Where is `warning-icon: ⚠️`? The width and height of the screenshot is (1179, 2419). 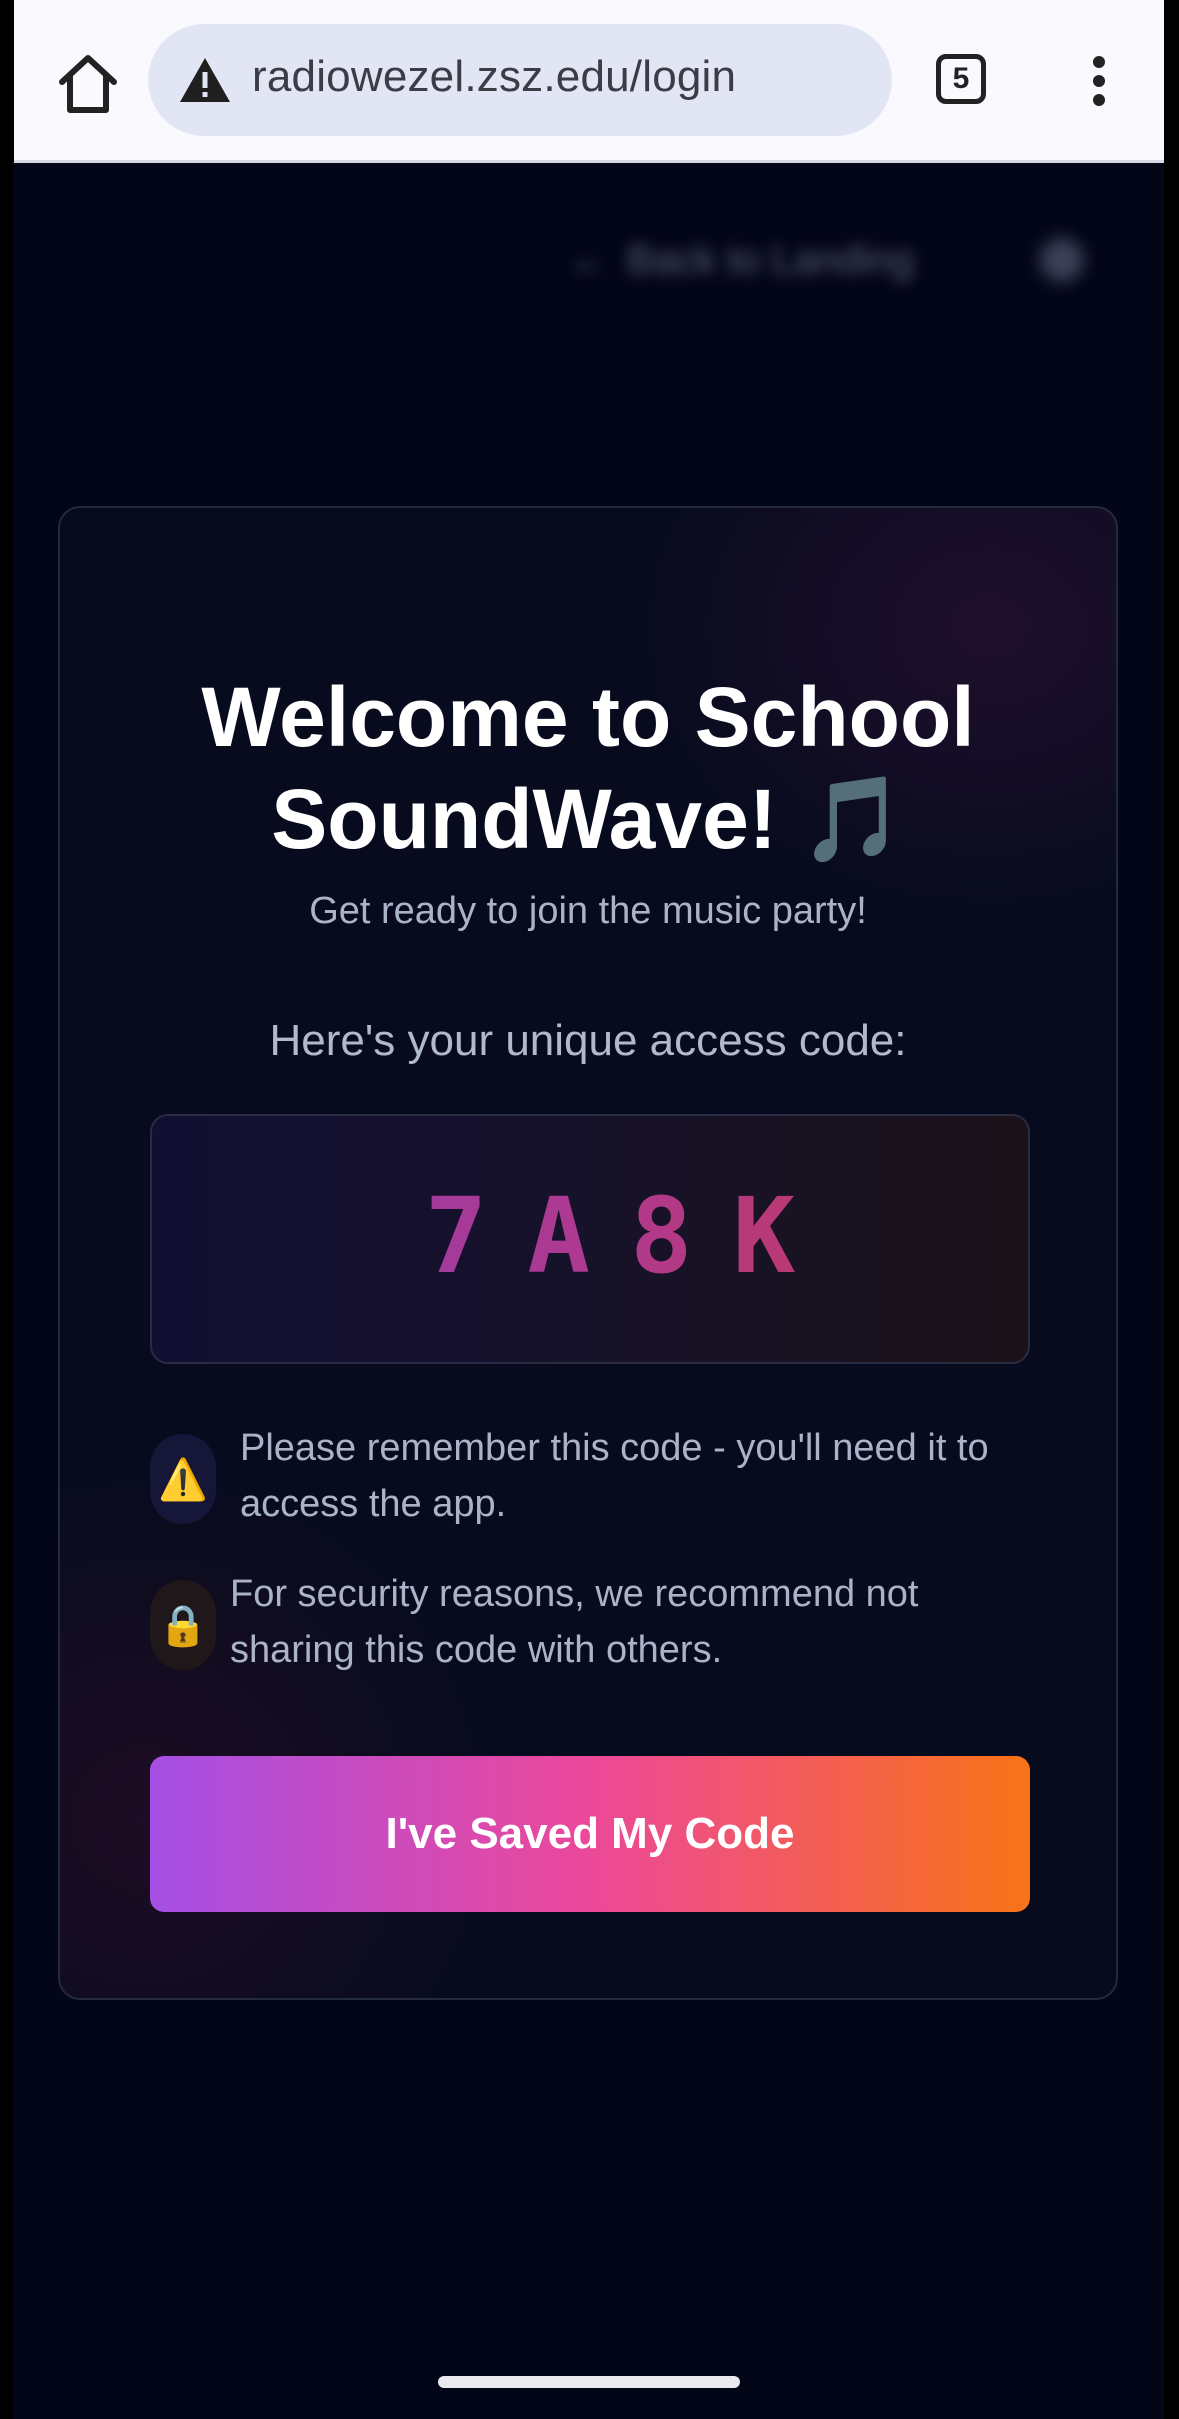
warning-icon: ⚠️ is located at coordinates (183, 1479).